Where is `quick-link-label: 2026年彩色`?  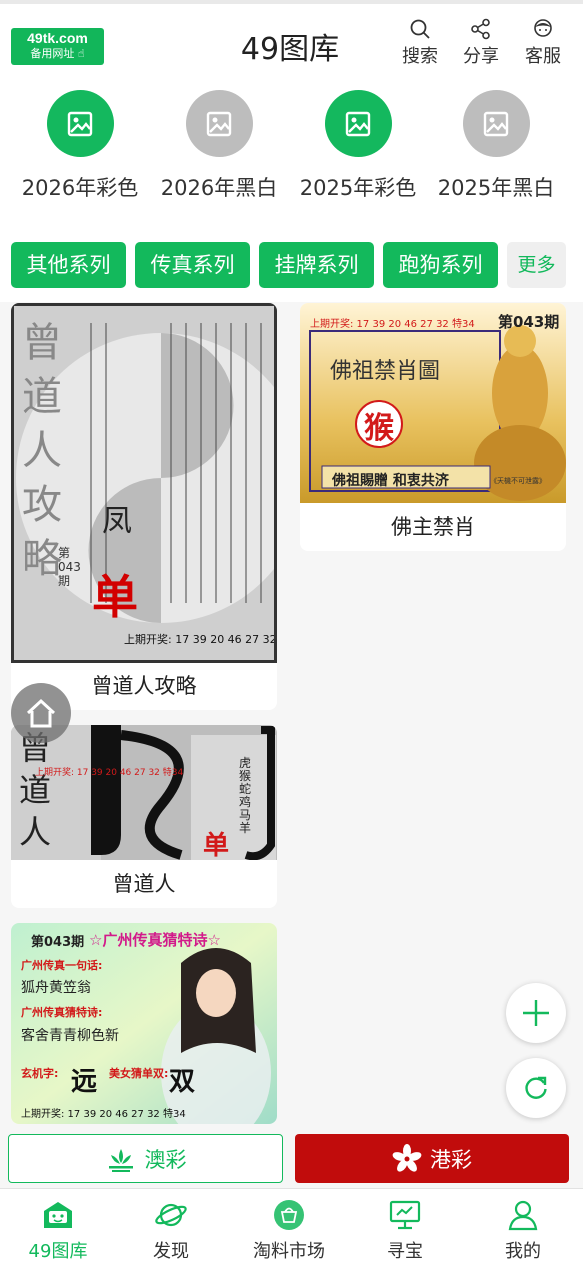
quick-link-label: 2026年彩色 is located at coordinates (80, 188).